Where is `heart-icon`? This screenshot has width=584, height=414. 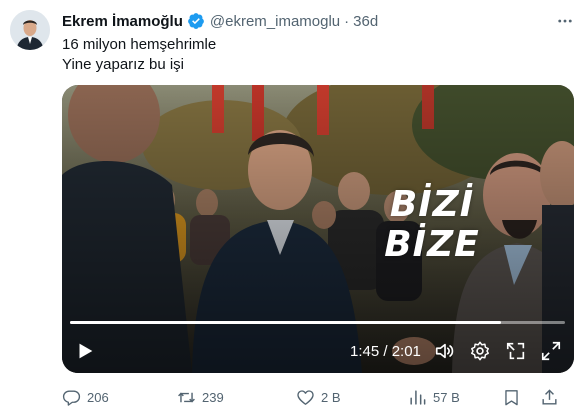
heart-icon is located at coordinates (305, 397).